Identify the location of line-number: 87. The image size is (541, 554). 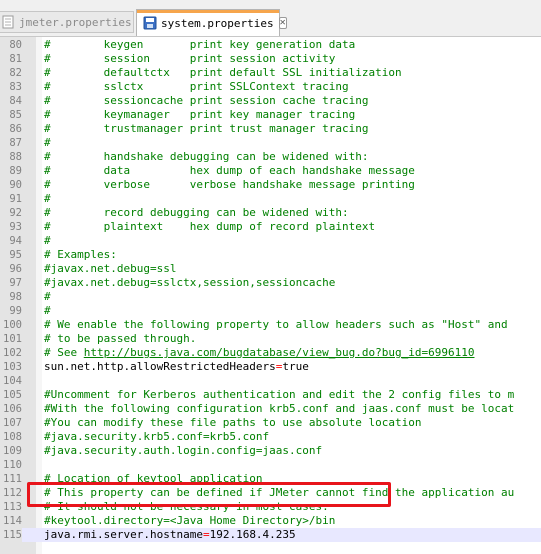
(15, 143).